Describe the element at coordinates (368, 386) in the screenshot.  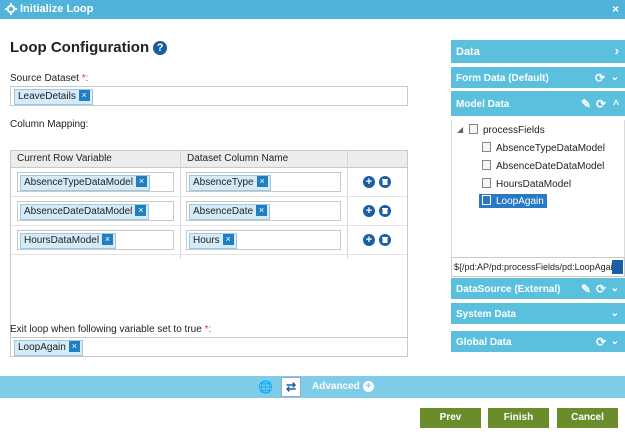
I see `plus-icon: +` at that location.